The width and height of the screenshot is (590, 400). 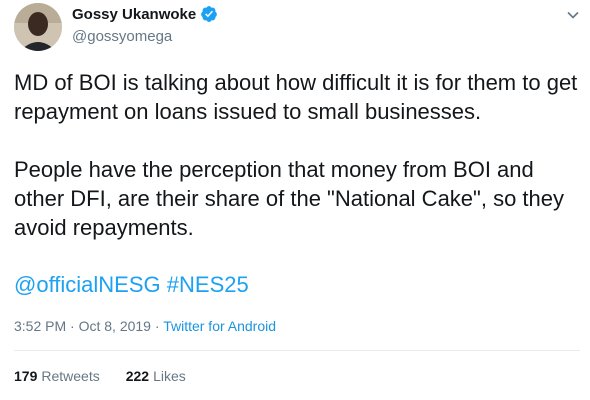 I want to click on chevron-down-icon, so click(x=573, y=15).